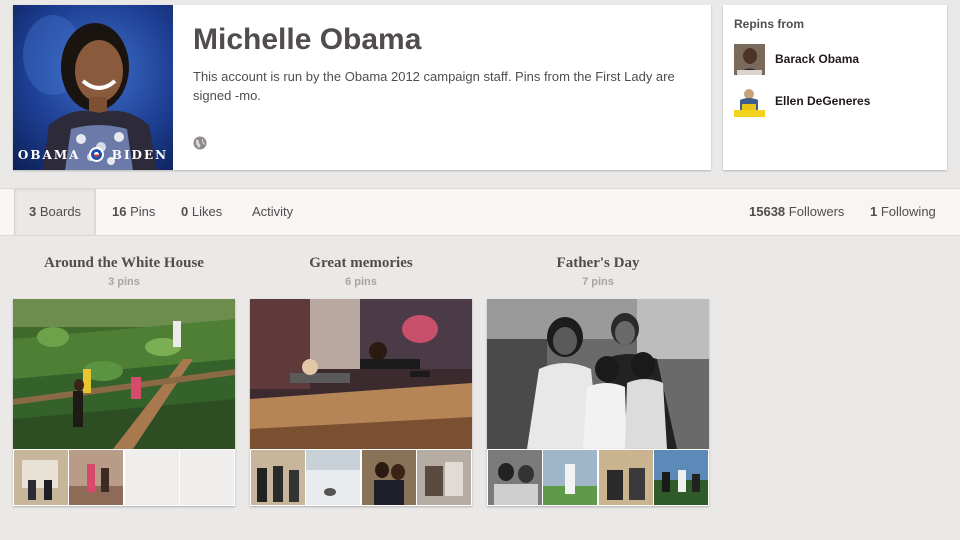 Image resolution: width=960 pixels, height=540 pixels. Describe the element at coordinates (33, 211) in the screenshot. I see `tab-count: 3` at that location.